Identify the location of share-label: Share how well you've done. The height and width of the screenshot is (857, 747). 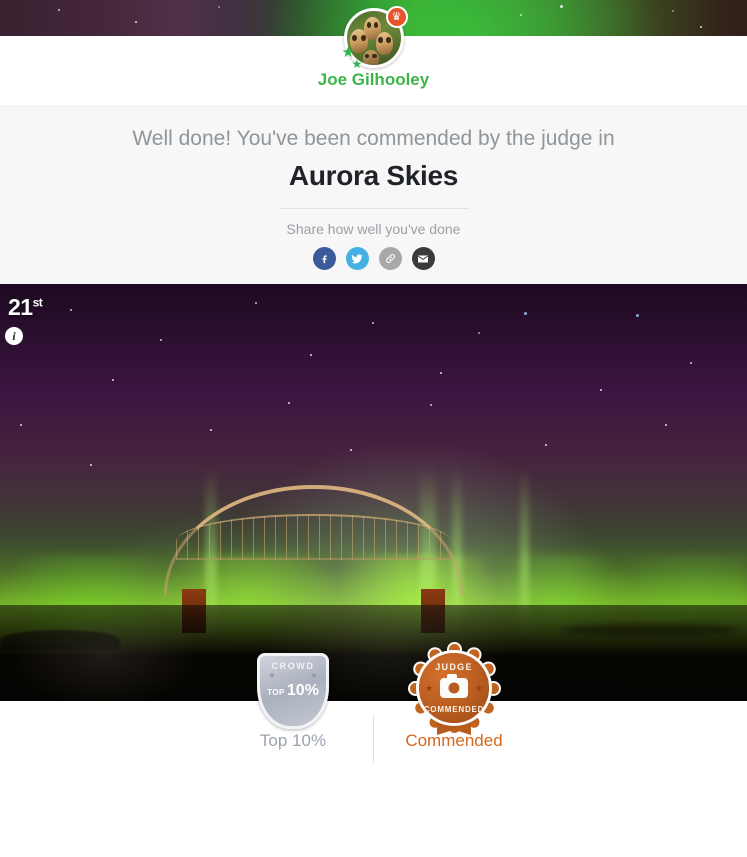
(373, 229).